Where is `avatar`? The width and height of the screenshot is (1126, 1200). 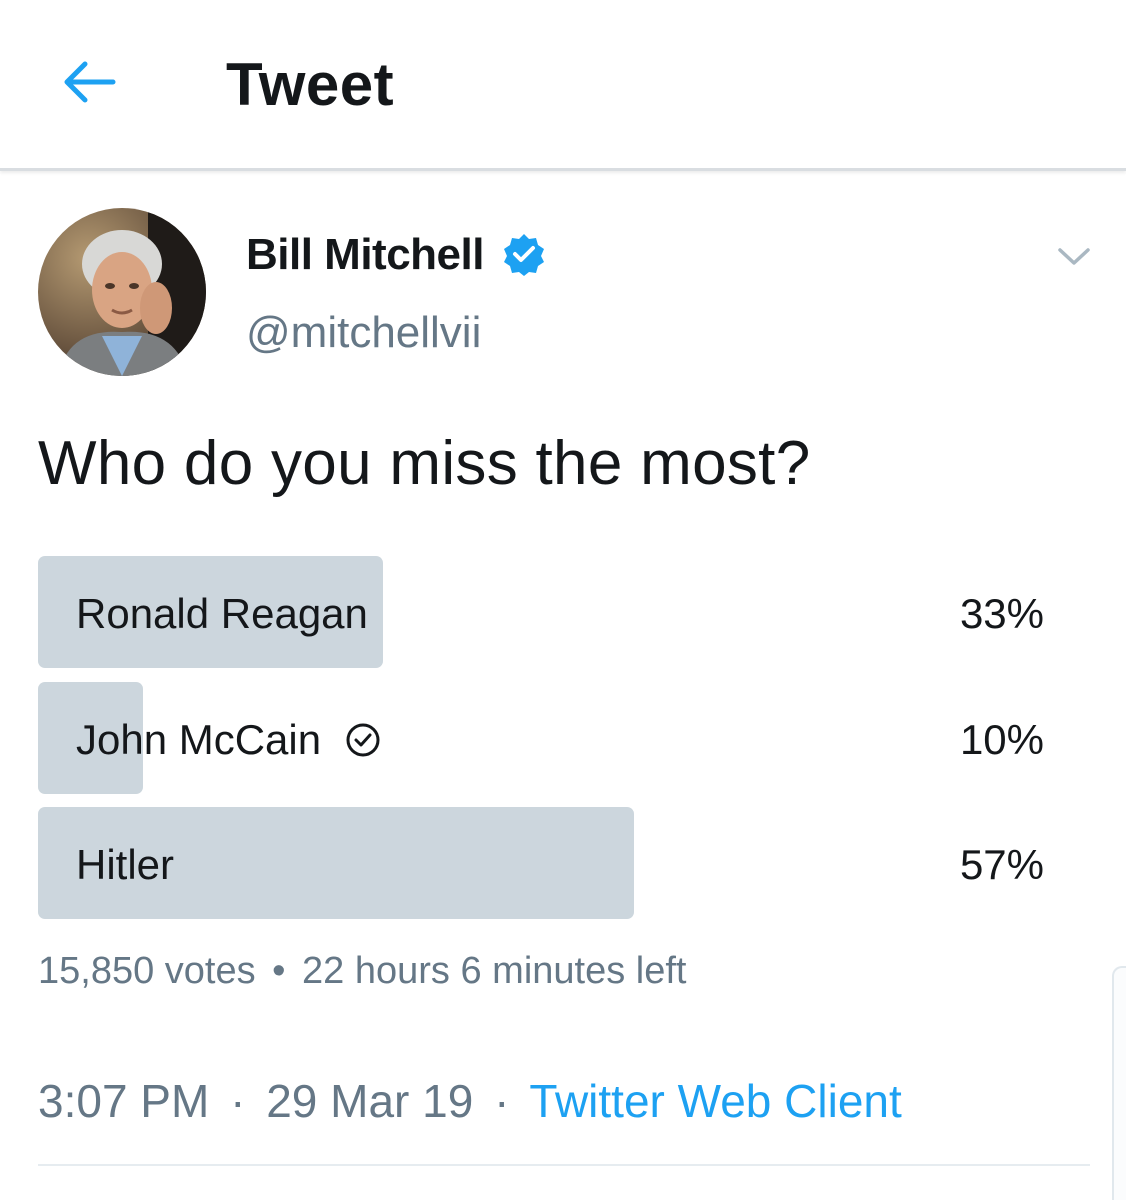 avatar is located at coordinates (122, 292).